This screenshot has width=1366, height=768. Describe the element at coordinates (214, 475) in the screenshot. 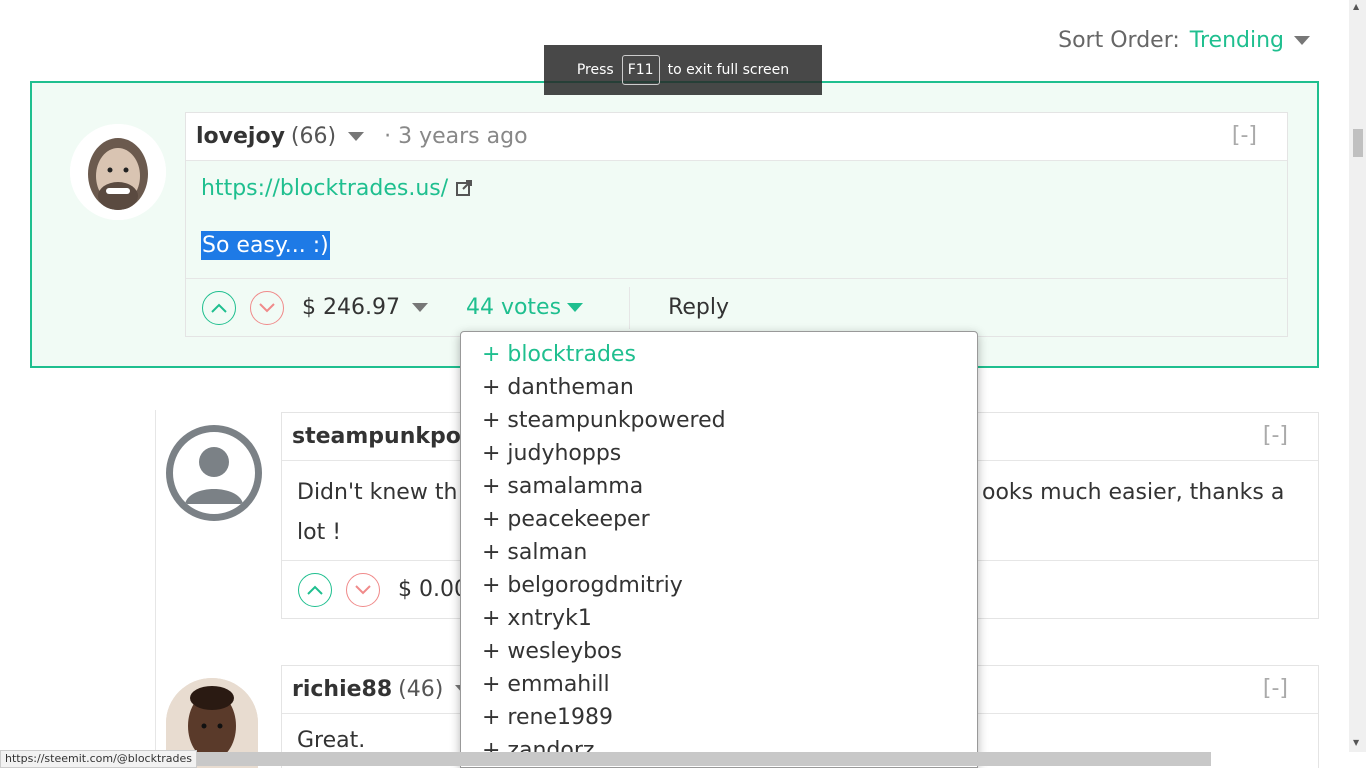

I see `user-placeholder-icon` at that location.